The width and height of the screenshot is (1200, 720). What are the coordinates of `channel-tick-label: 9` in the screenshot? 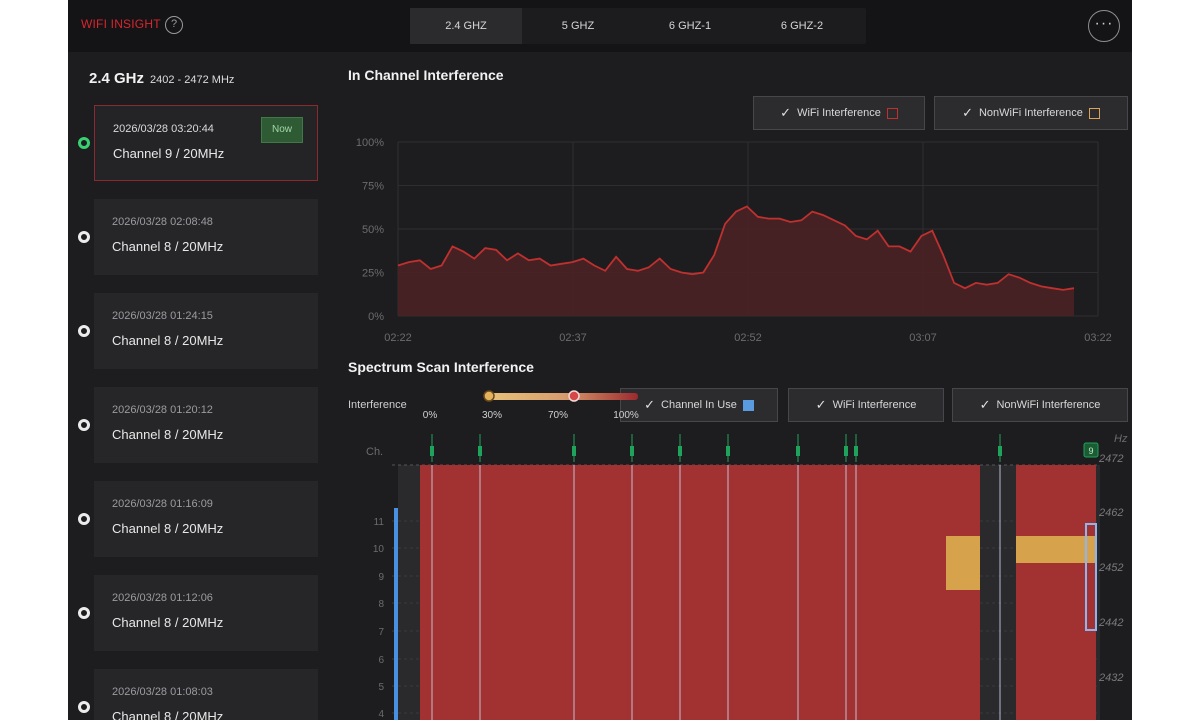 It's located at (381, 577).